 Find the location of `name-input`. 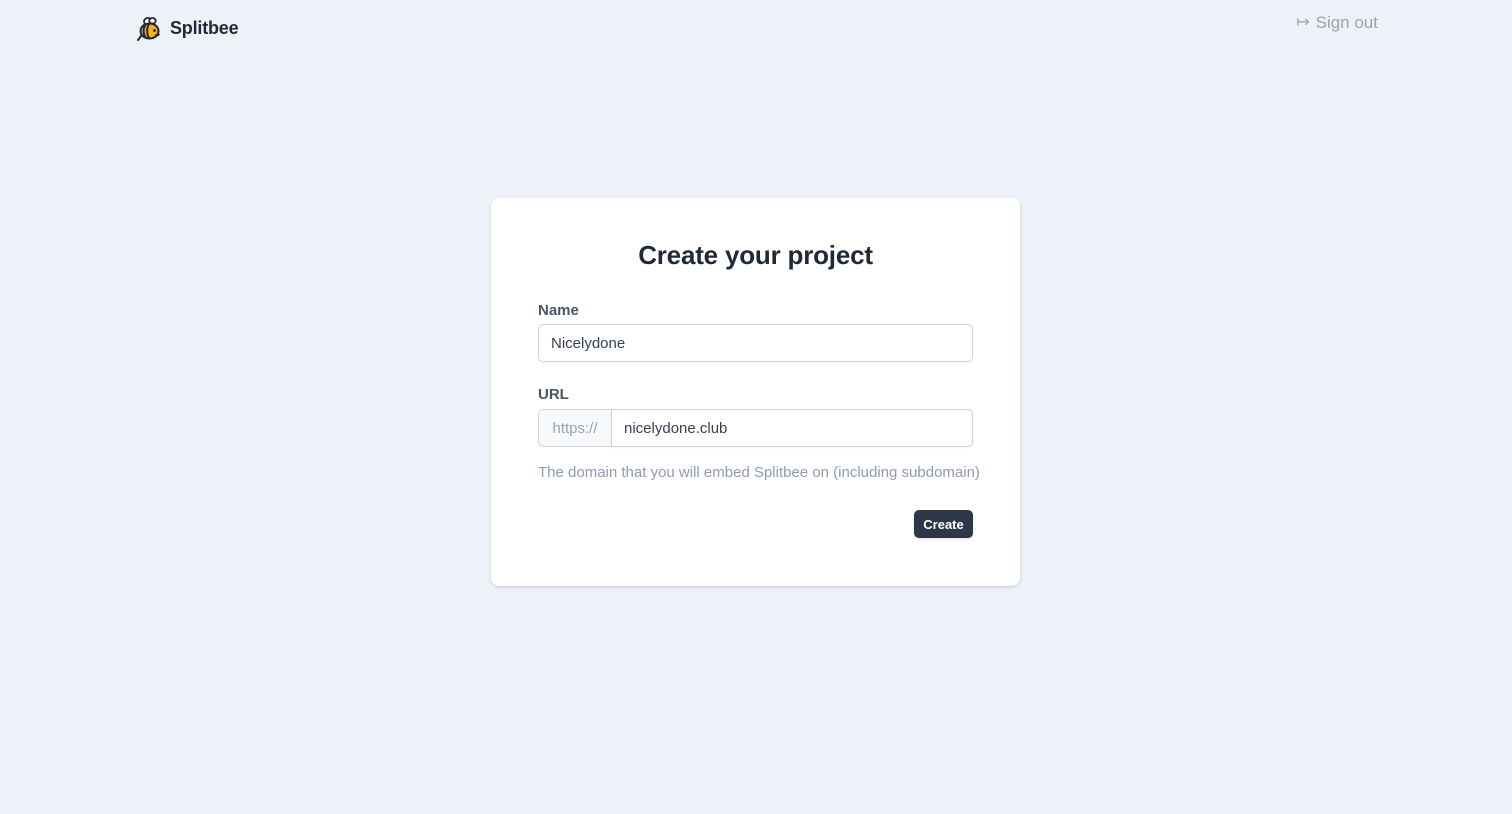

name-input is located at coordinates (755, 343).